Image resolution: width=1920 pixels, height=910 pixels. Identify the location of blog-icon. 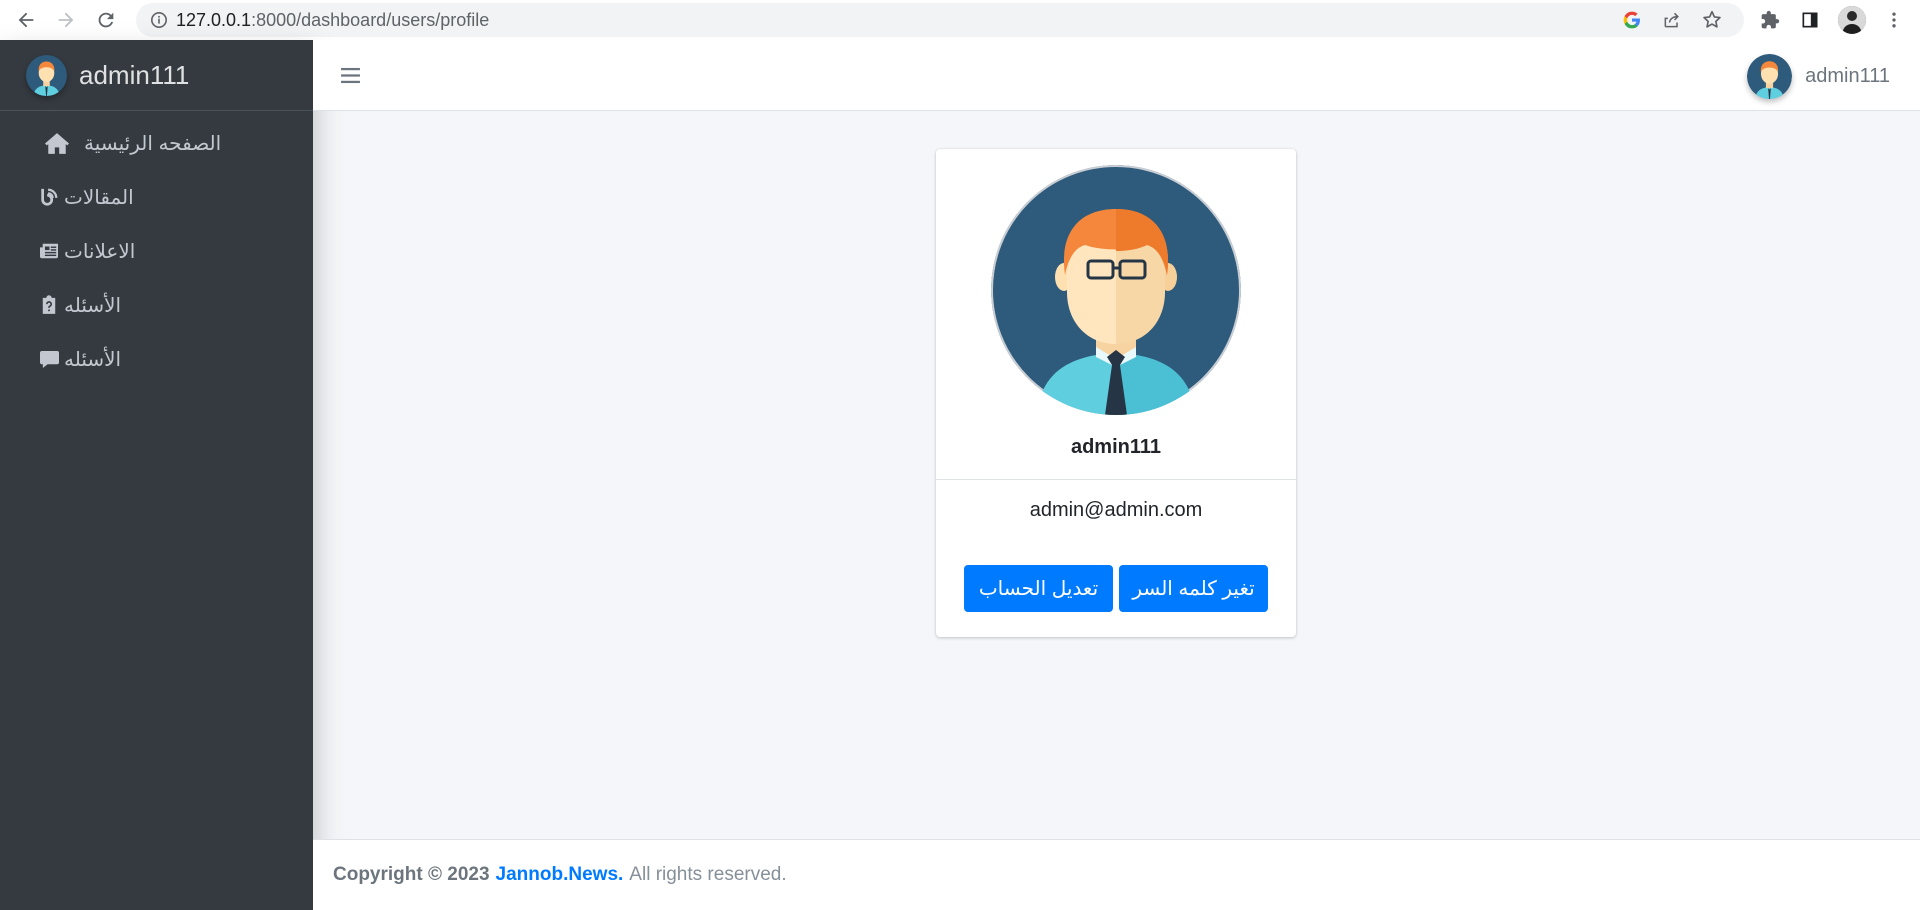
(49, 197).